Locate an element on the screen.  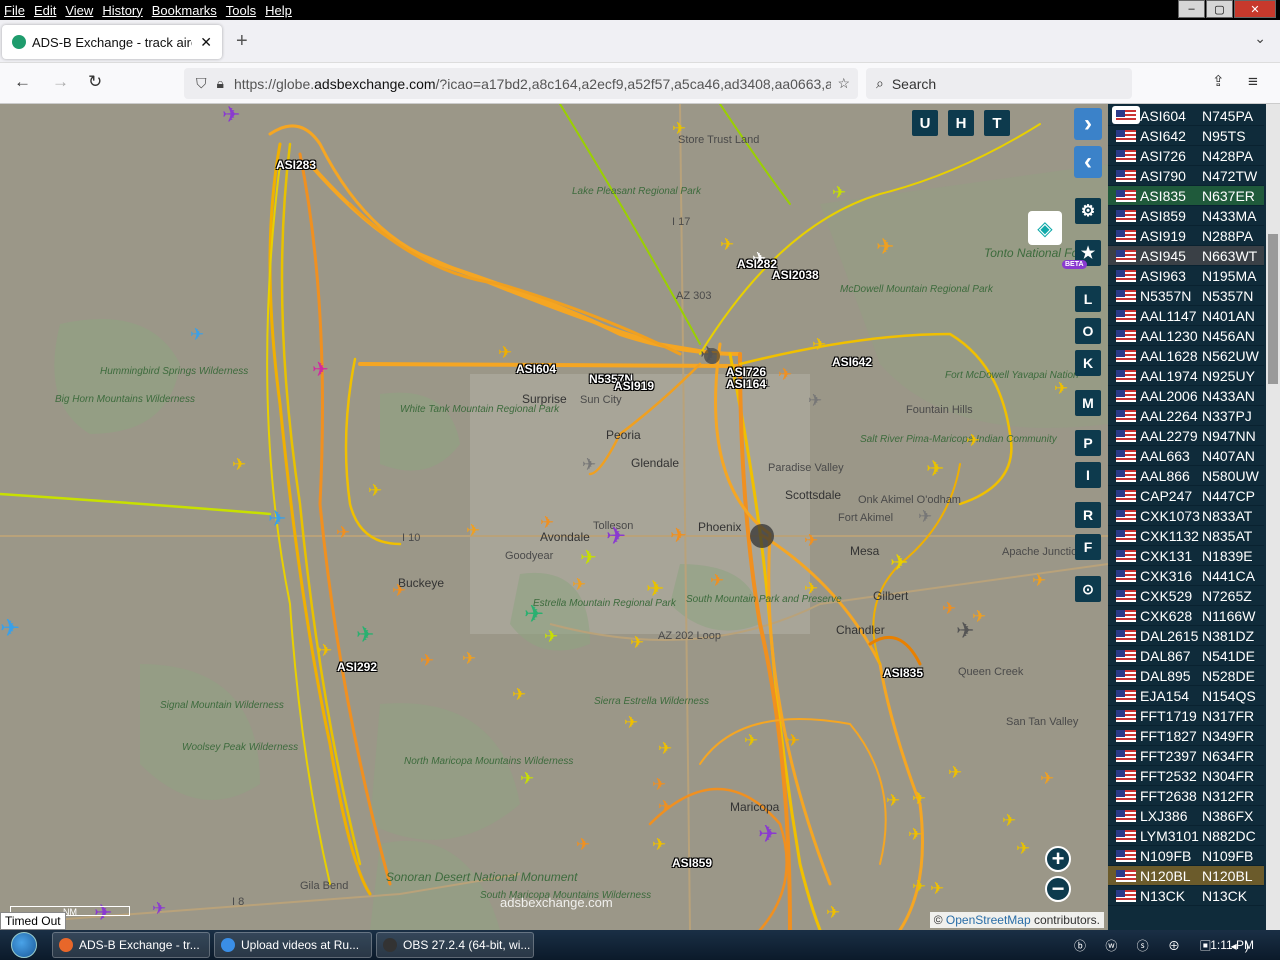
aircraft-list-row: DAL867 N541DE is located at coordinates (1186, 656).